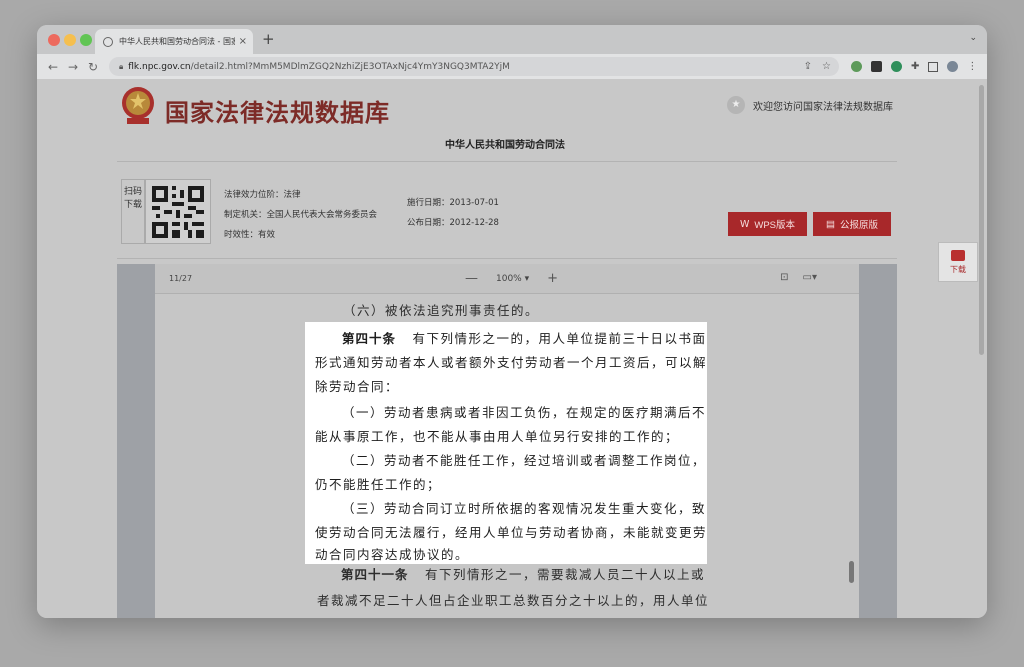 This screenshot has height=667, width=1024. I want to click on text-line: （六）被依法追究刑事责任的。, so click(441, 310).